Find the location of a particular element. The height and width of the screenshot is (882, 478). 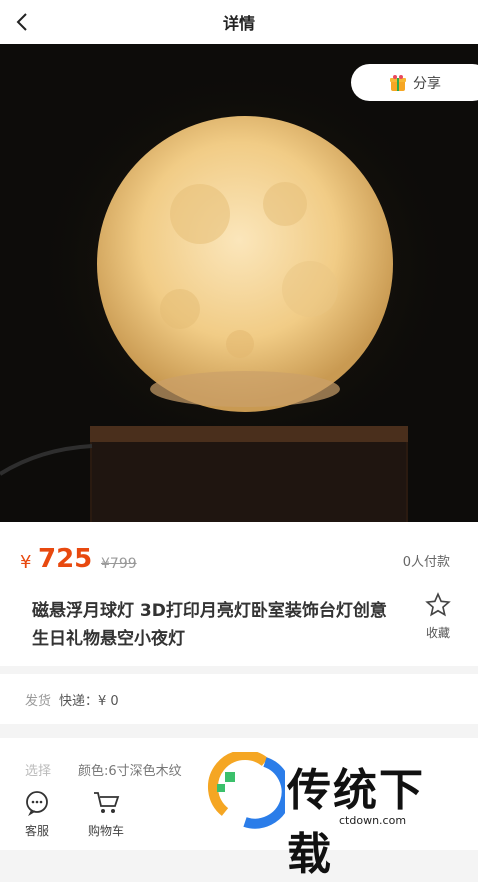

select-label: 选择 is located at coordinates (38, 771).